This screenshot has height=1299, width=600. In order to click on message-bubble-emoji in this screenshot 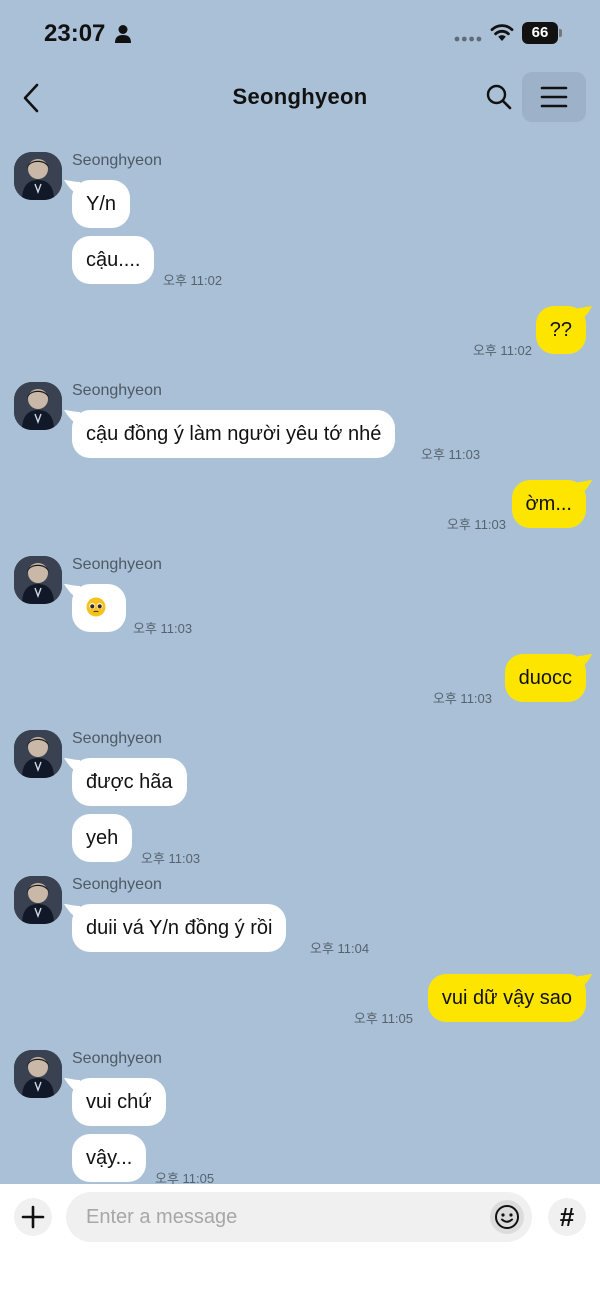, I will do `click(99, 608)`.